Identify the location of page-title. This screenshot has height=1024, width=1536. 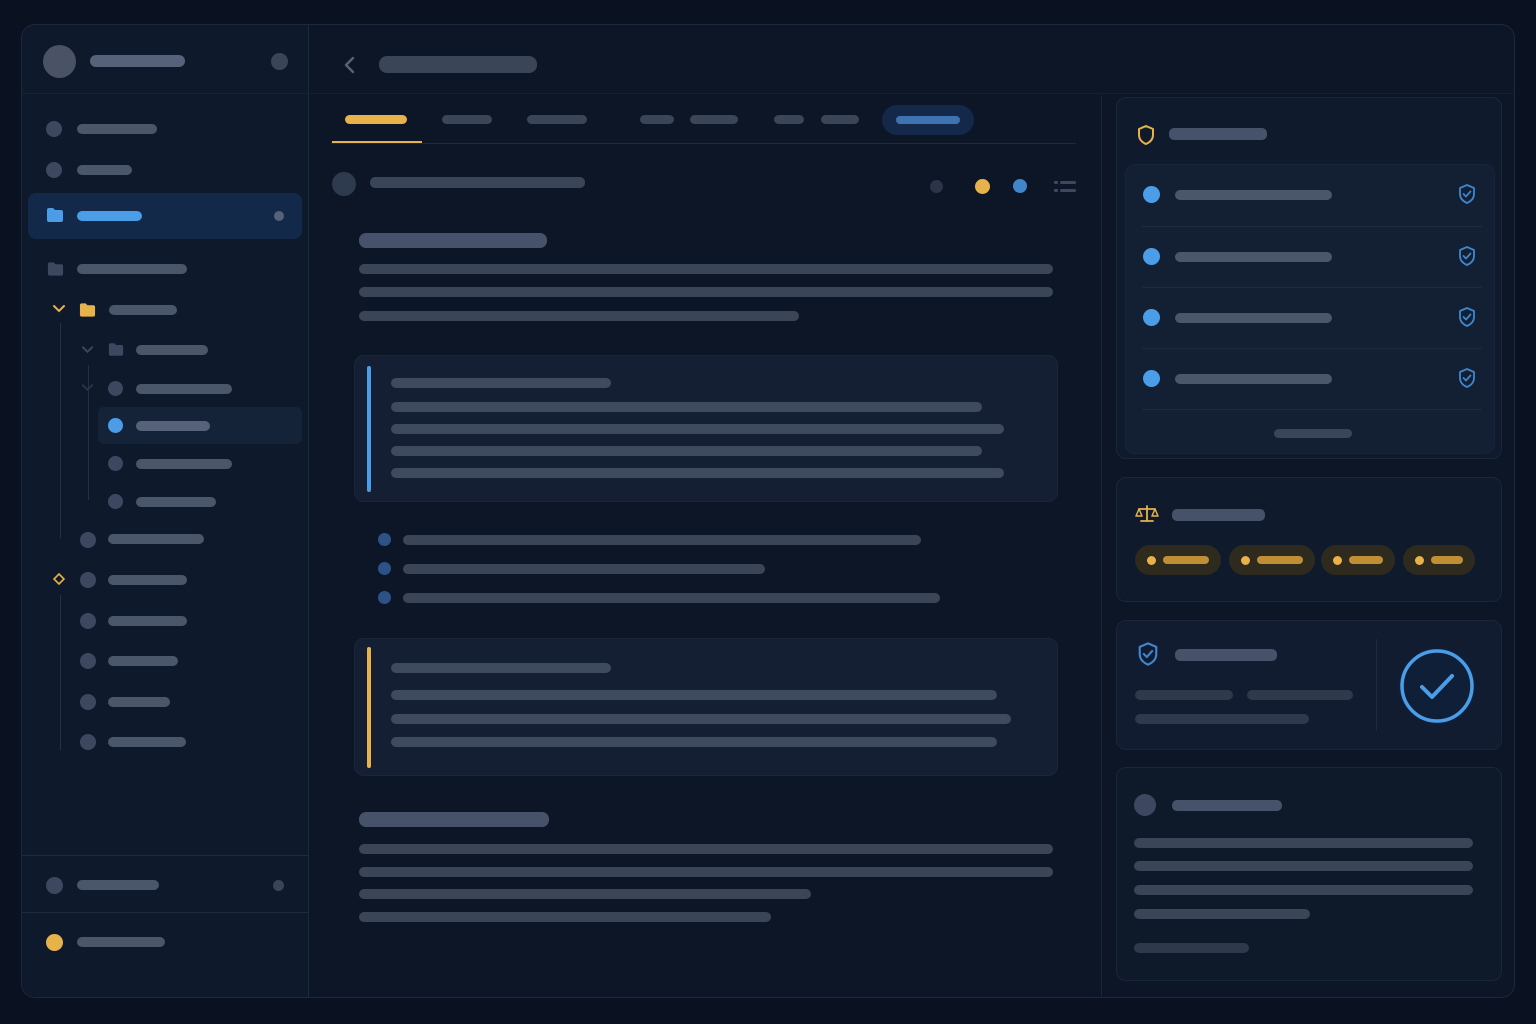
(458, 64).